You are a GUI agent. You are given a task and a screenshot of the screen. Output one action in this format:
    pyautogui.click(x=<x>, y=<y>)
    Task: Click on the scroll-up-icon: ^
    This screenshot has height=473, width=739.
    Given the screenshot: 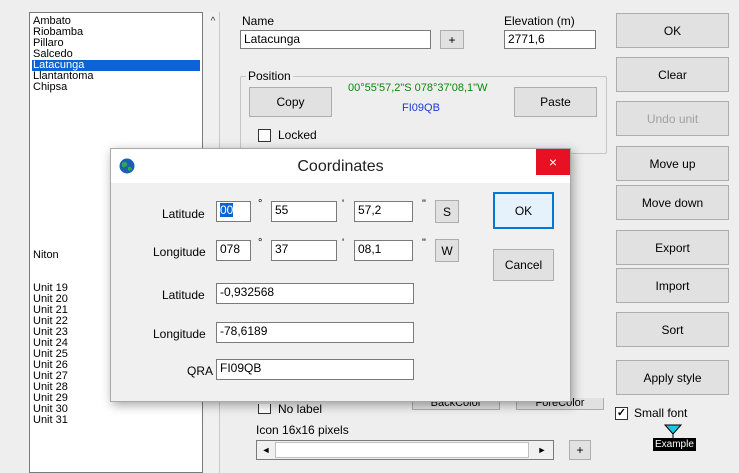 What is the action you would take?
    pyautogui.click(x=213, y=22)
    